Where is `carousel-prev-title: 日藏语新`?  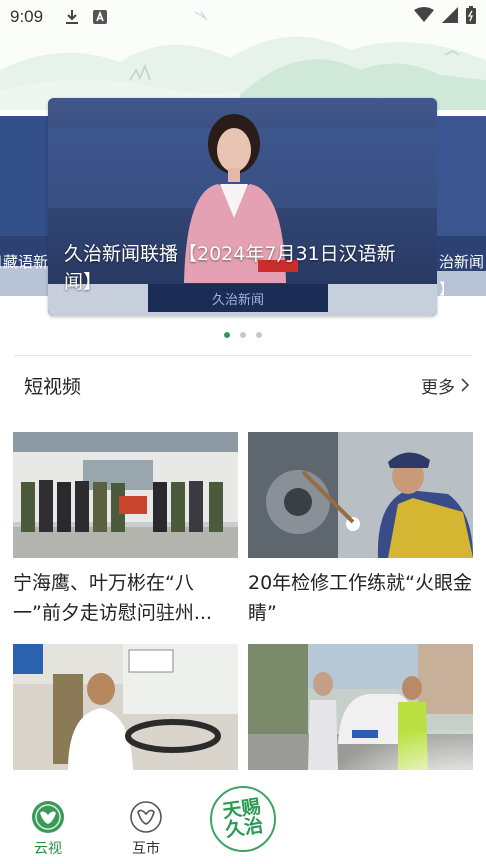 carousel-prev-title: 日藏语新 is located at coordinates (24, 262).